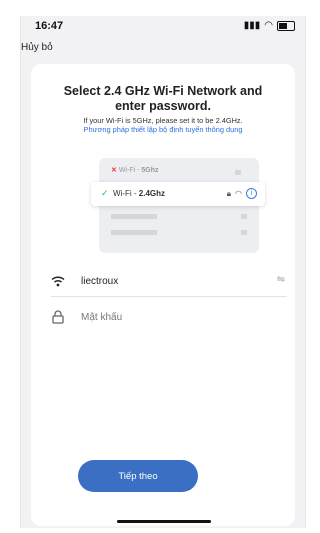  Describe the element at coordinates (100, 281) in the screenshot. I see `ssid-value: liectroux` at that location.